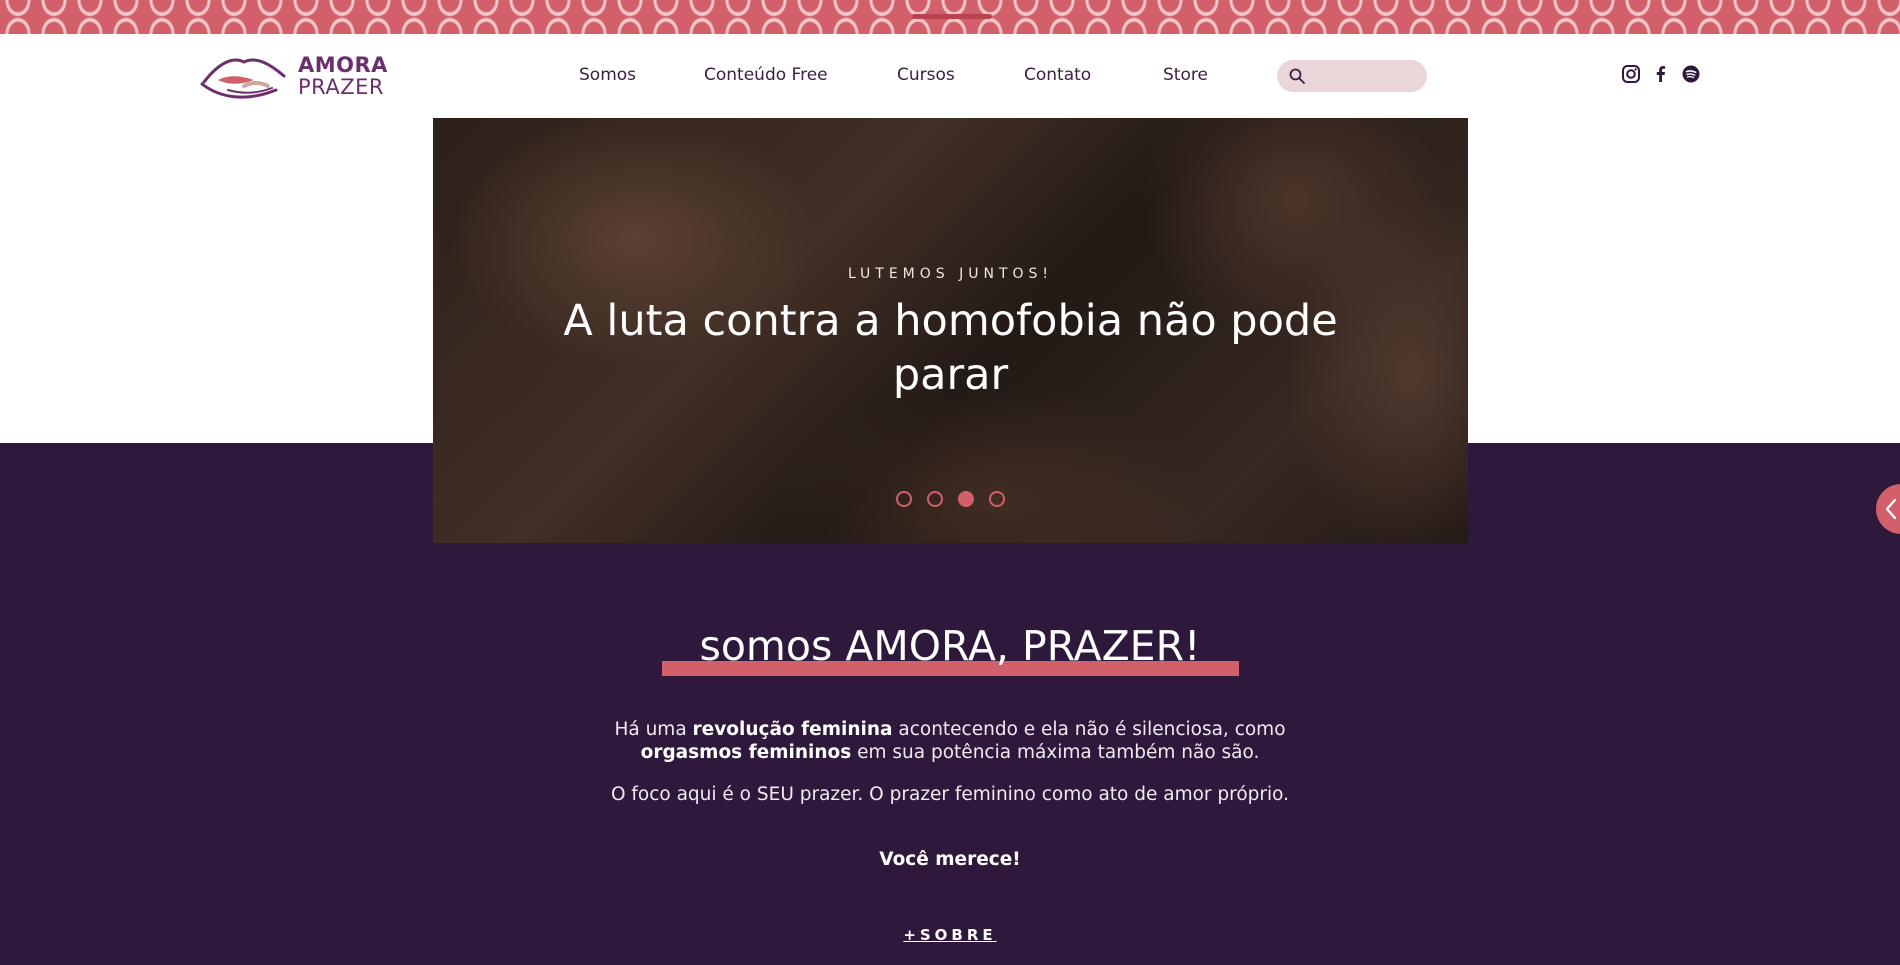 This screenshot has height=965, width=1900. Describe the element at coordinates (1089, 729) in the screenshot. I see `about-p1-mid: acontecendo e ela não é silenciosa, como` at that location.